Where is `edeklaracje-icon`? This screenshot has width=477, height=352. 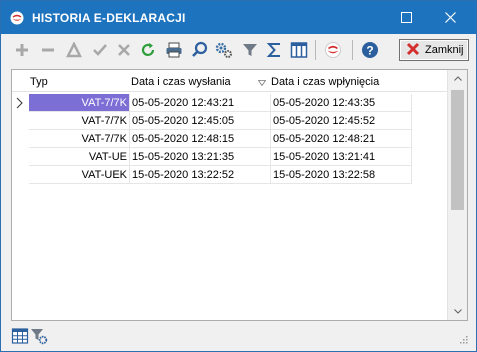
edeklaracje-icon is located at coordinates (333, 50).